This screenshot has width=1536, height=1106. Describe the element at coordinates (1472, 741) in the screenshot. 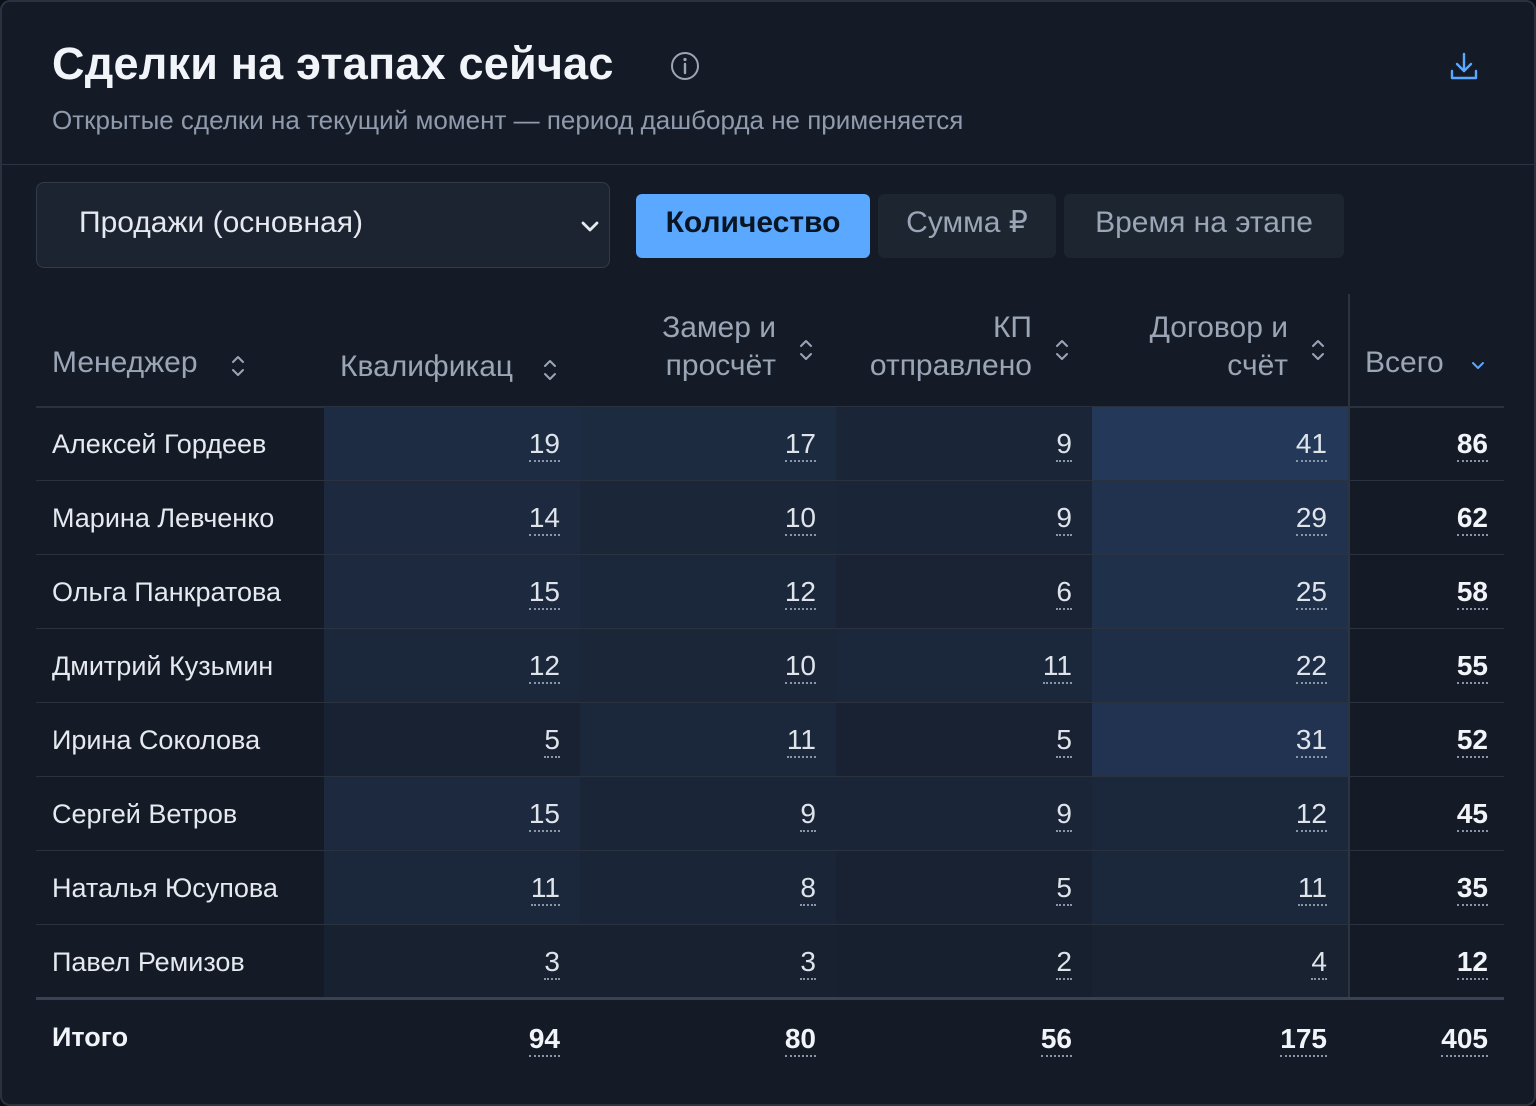

I see `row-total: 52` at that location.